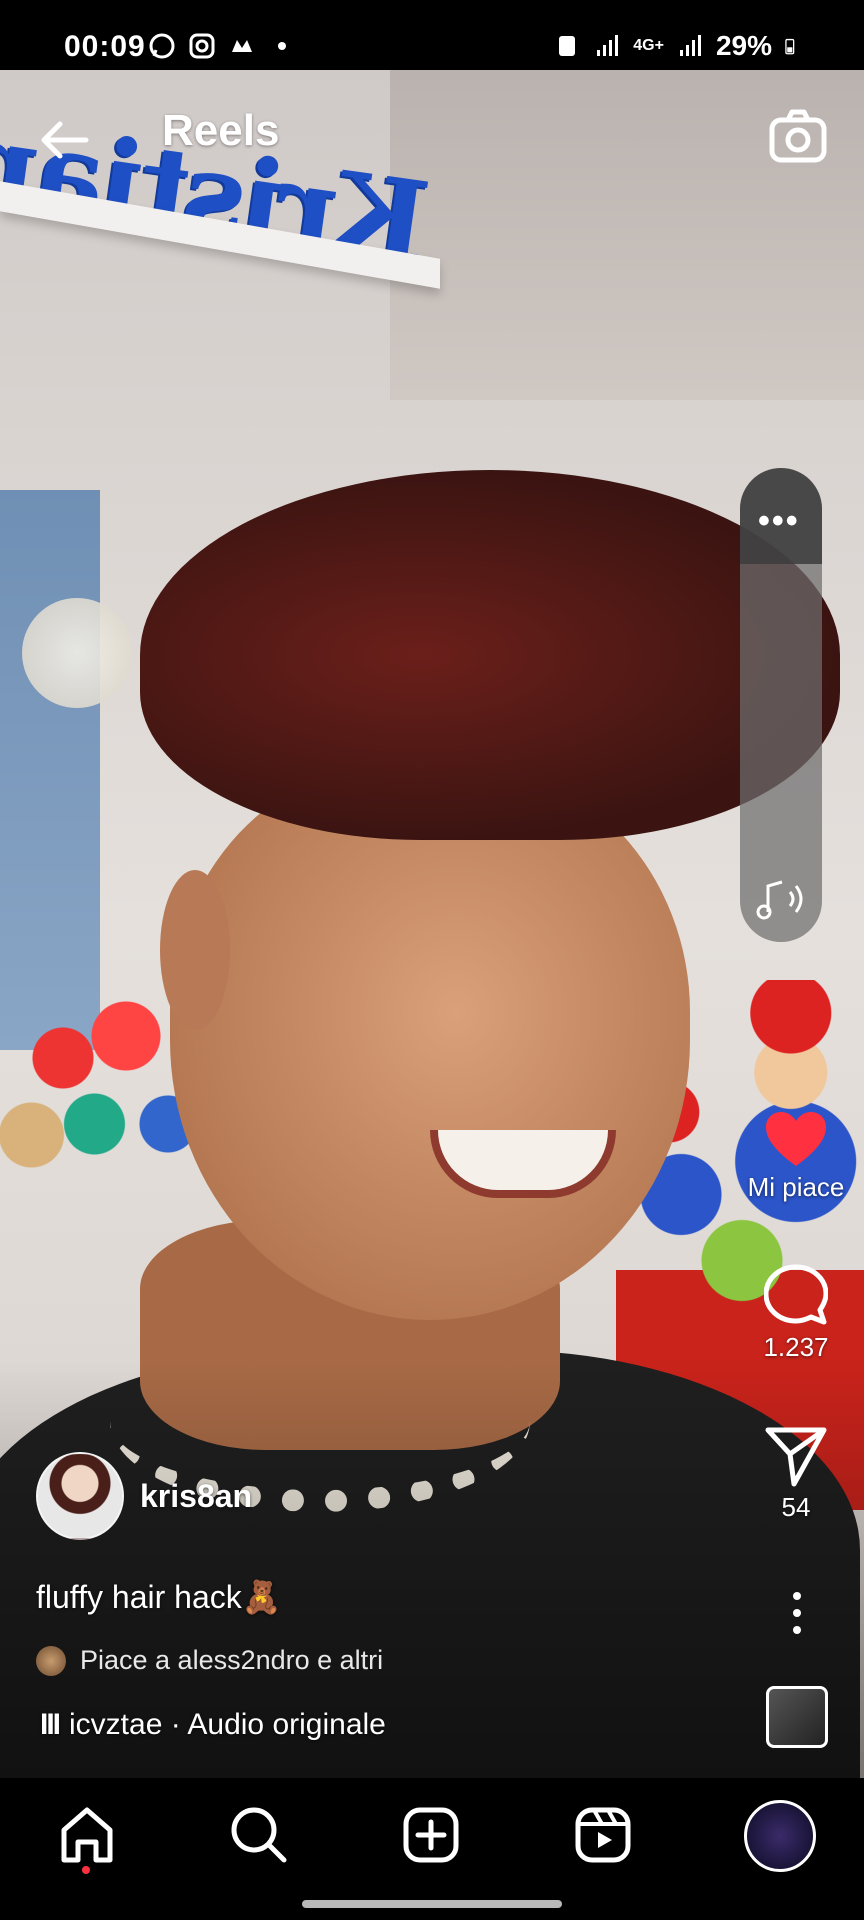 The height and width of the screenshot is (1920, 864). What do you see at coordinates (796, 1296) in the screenshot?
I see `comment-icon` at bounding box center [796, 1296].